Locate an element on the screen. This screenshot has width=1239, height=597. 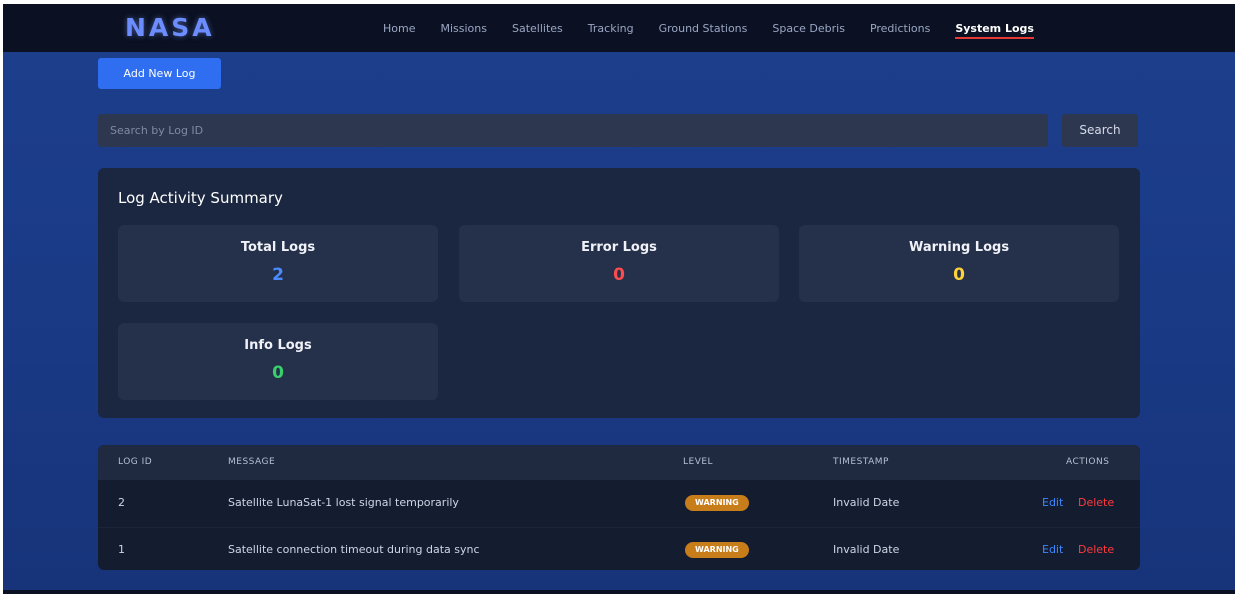
header-message: MESSAGE is located at coordinates (252, 462).